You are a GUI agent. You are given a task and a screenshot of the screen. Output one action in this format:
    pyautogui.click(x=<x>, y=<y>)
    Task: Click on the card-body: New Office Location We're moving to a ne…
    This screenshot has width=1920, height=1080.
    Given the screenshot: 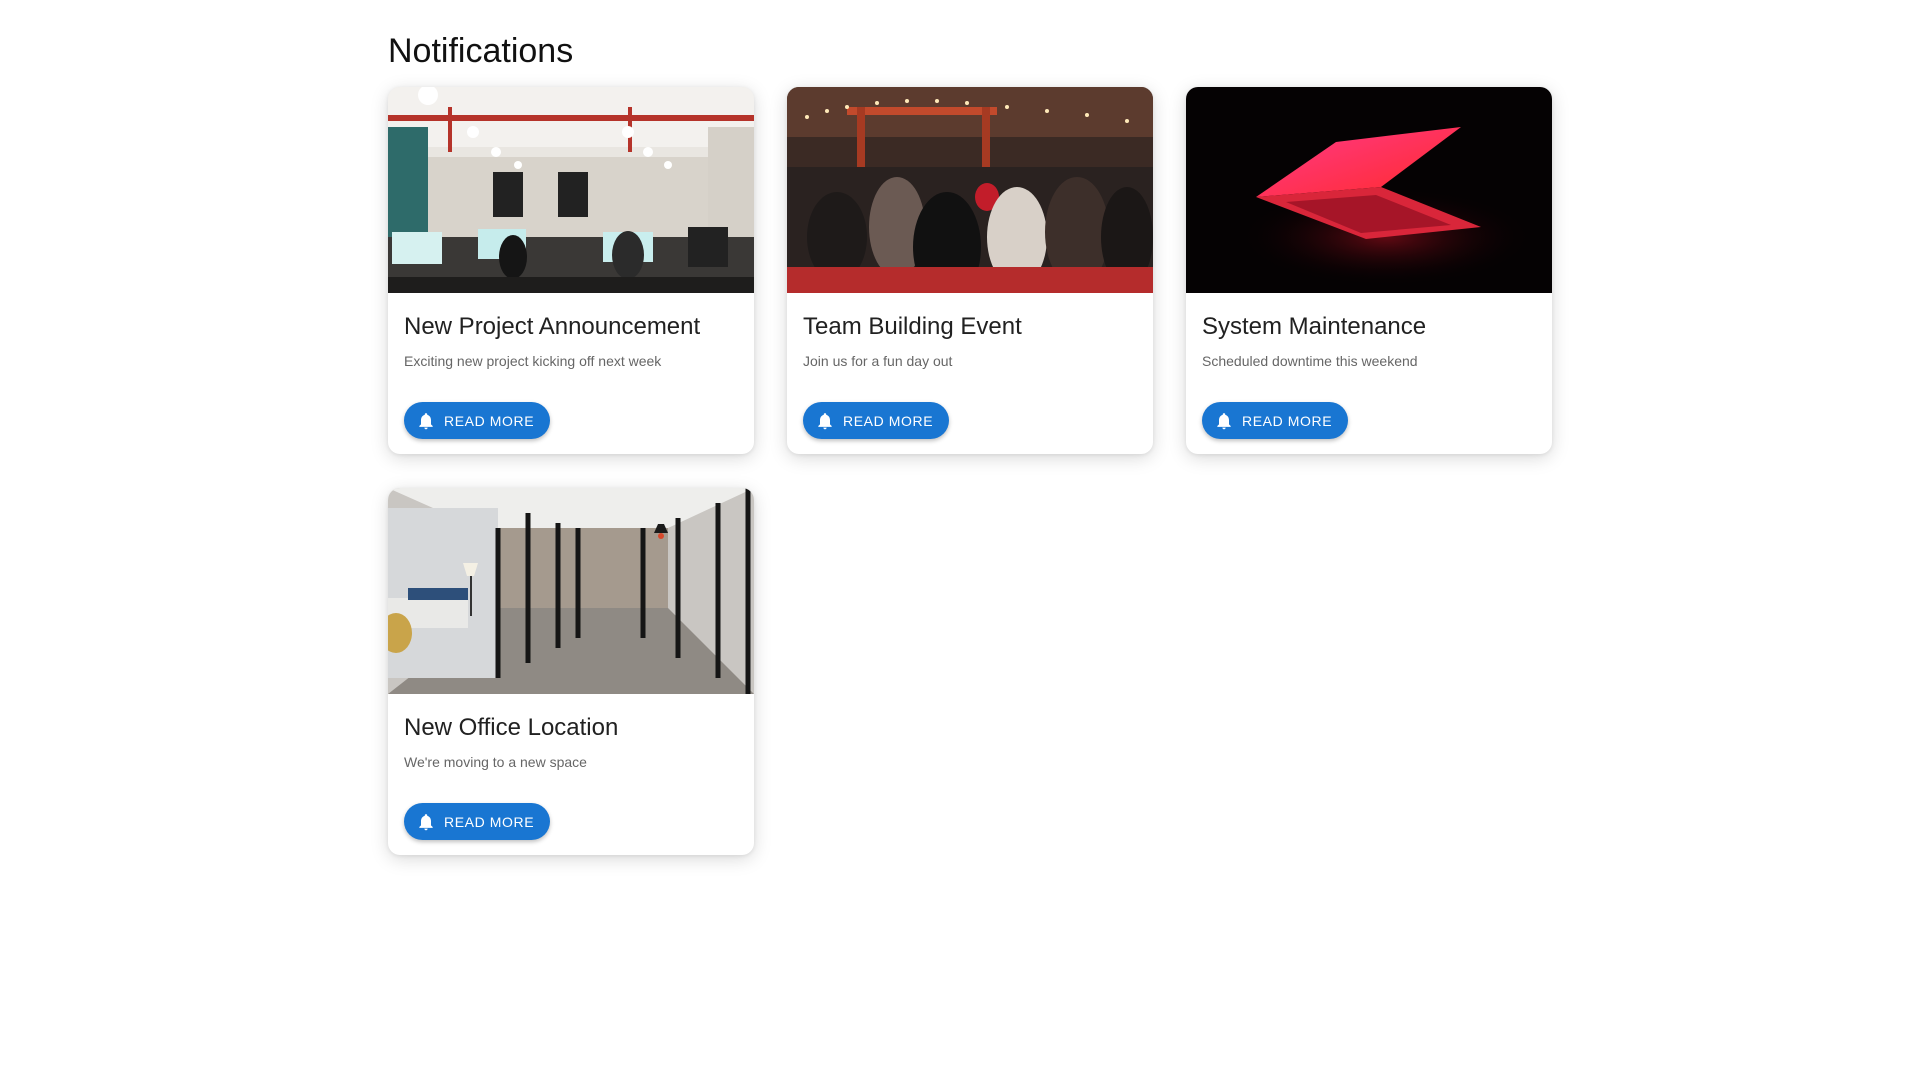 What is the action you would take?
    pyautogui.click(x=571, y=742)
    